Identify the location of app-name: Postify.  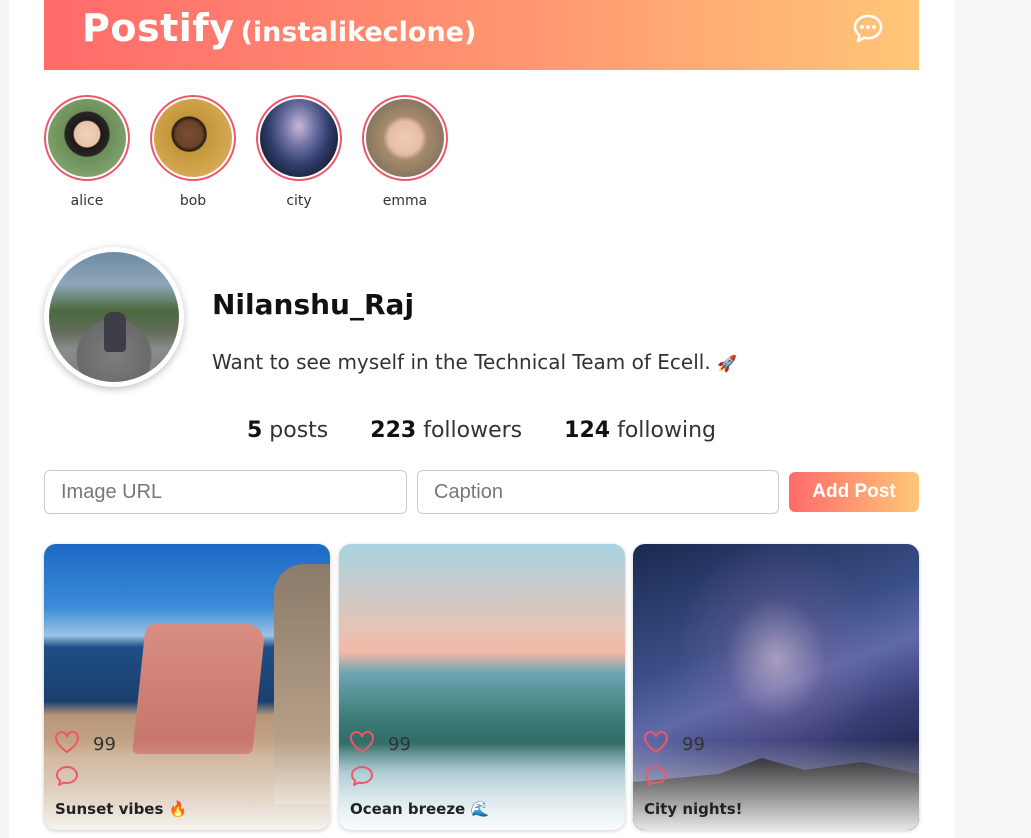
(158, 28).